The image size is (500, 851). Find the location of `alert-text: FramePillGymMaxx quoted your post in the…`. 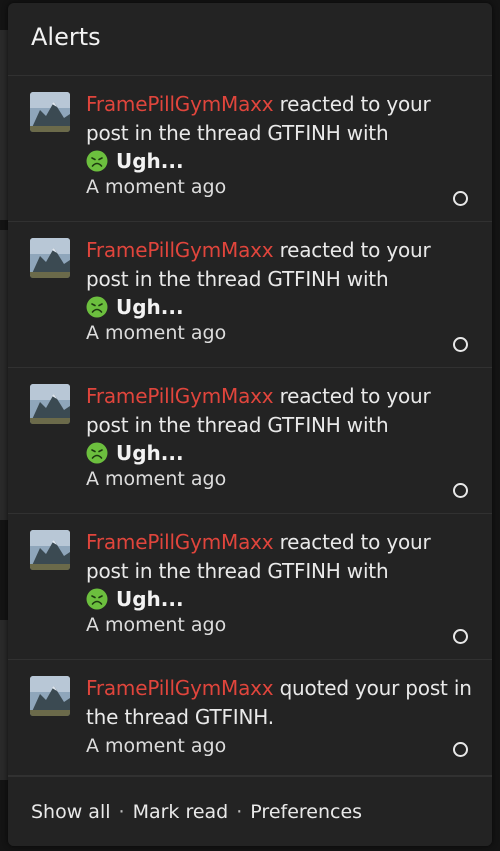

alert-text: FramePillGymMaxx quoted your post in the… is located at coordinates (279, 703).